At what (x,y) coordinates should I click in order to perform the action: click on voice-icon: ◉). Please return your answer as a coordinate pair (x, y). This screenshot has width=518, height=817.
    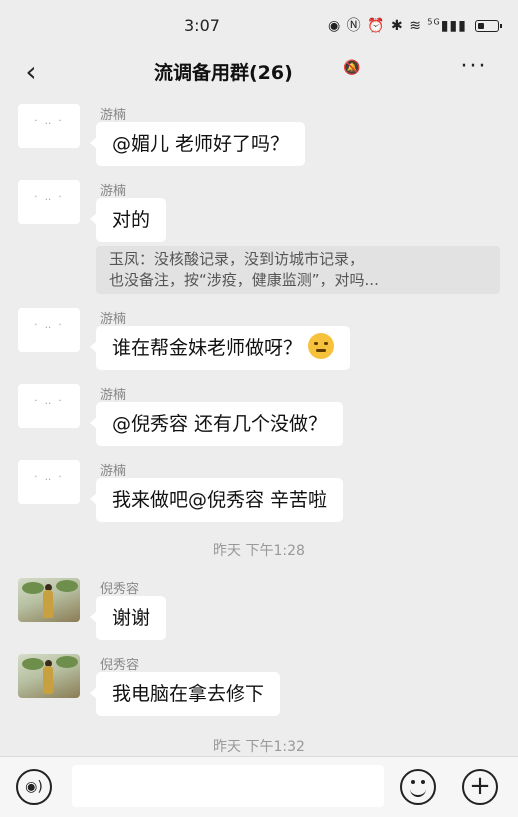
    Looking at the image, I should click on (34, 787).